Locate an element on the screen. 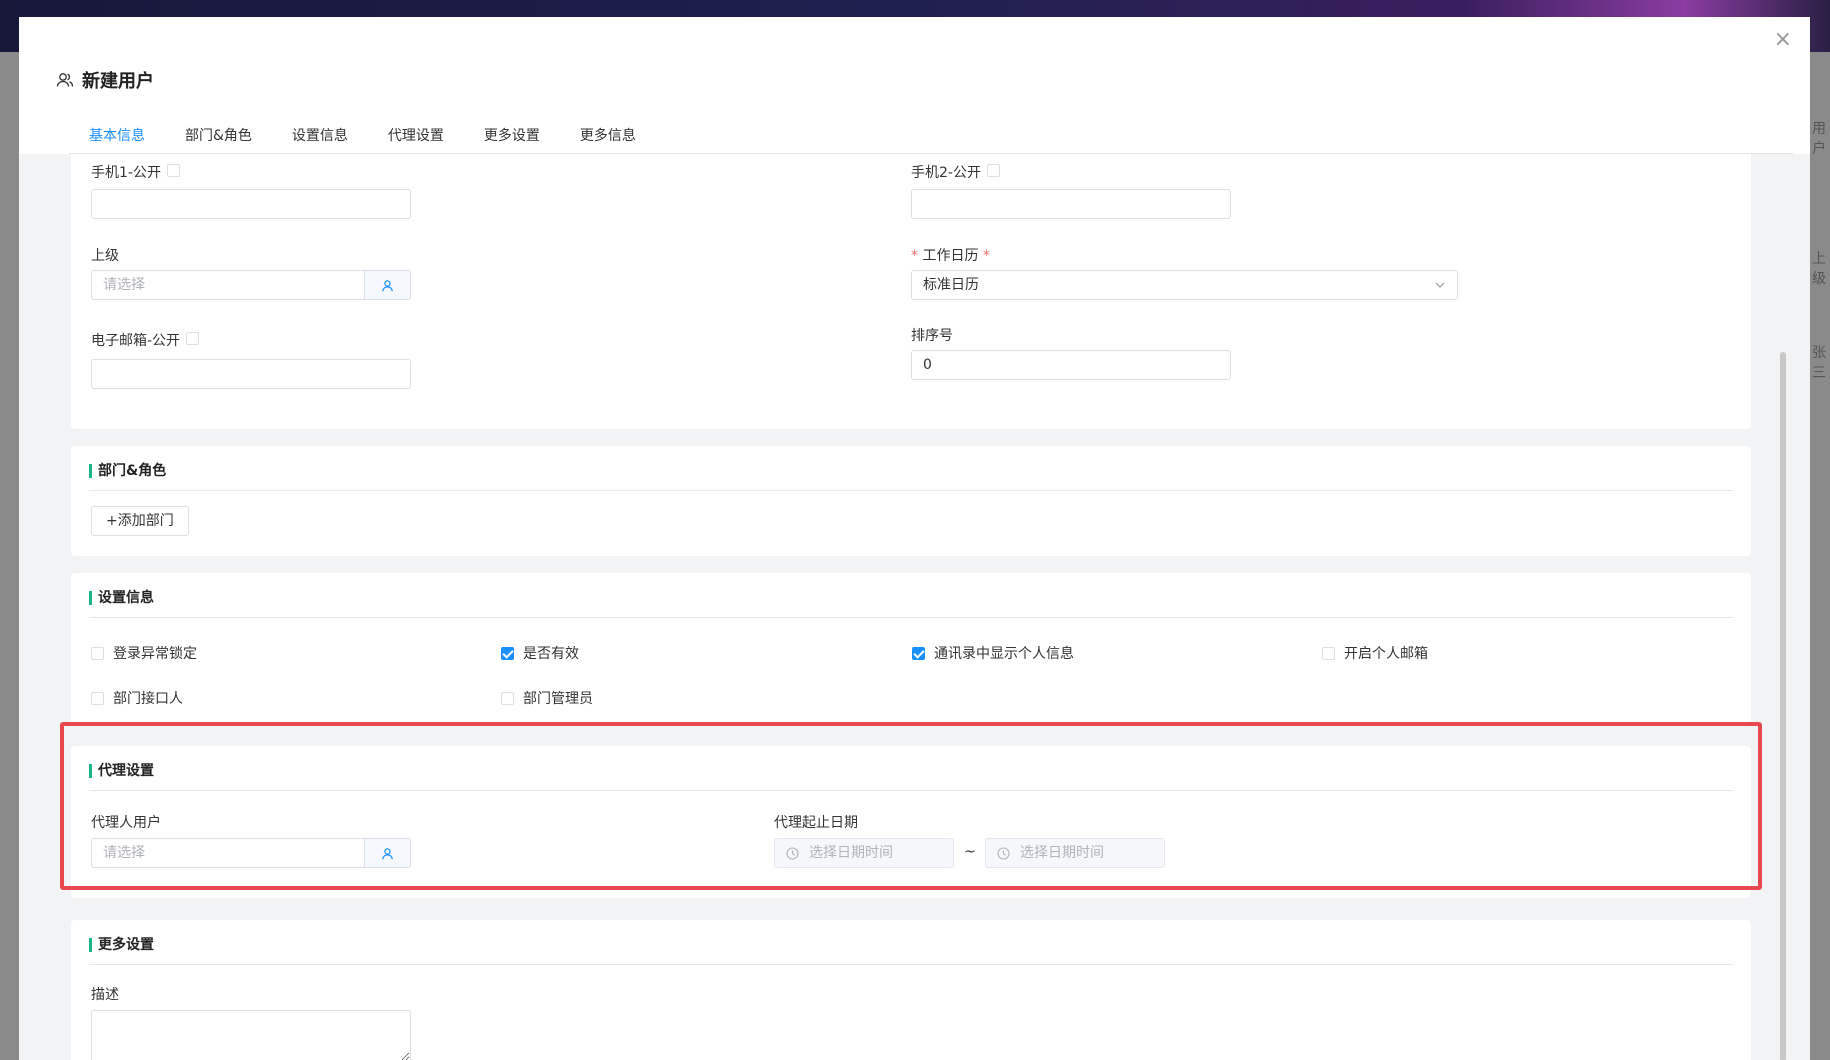 This screenshot has width=1830, height=1060. vertical-scrollbar is located at coordinates (1783, 706).